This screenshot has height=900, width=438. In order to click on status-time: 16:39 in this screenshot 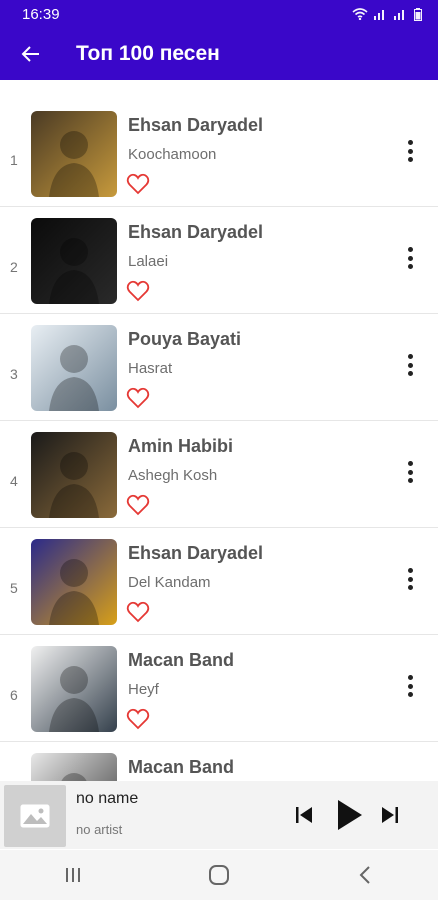, I will do `click(41, 14)`.